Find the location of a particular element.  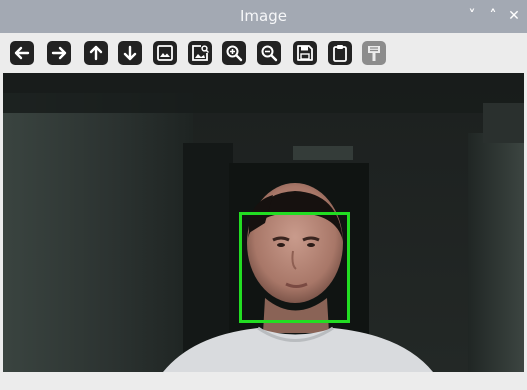

zoom-out-button is located at coordinates (269, 53).